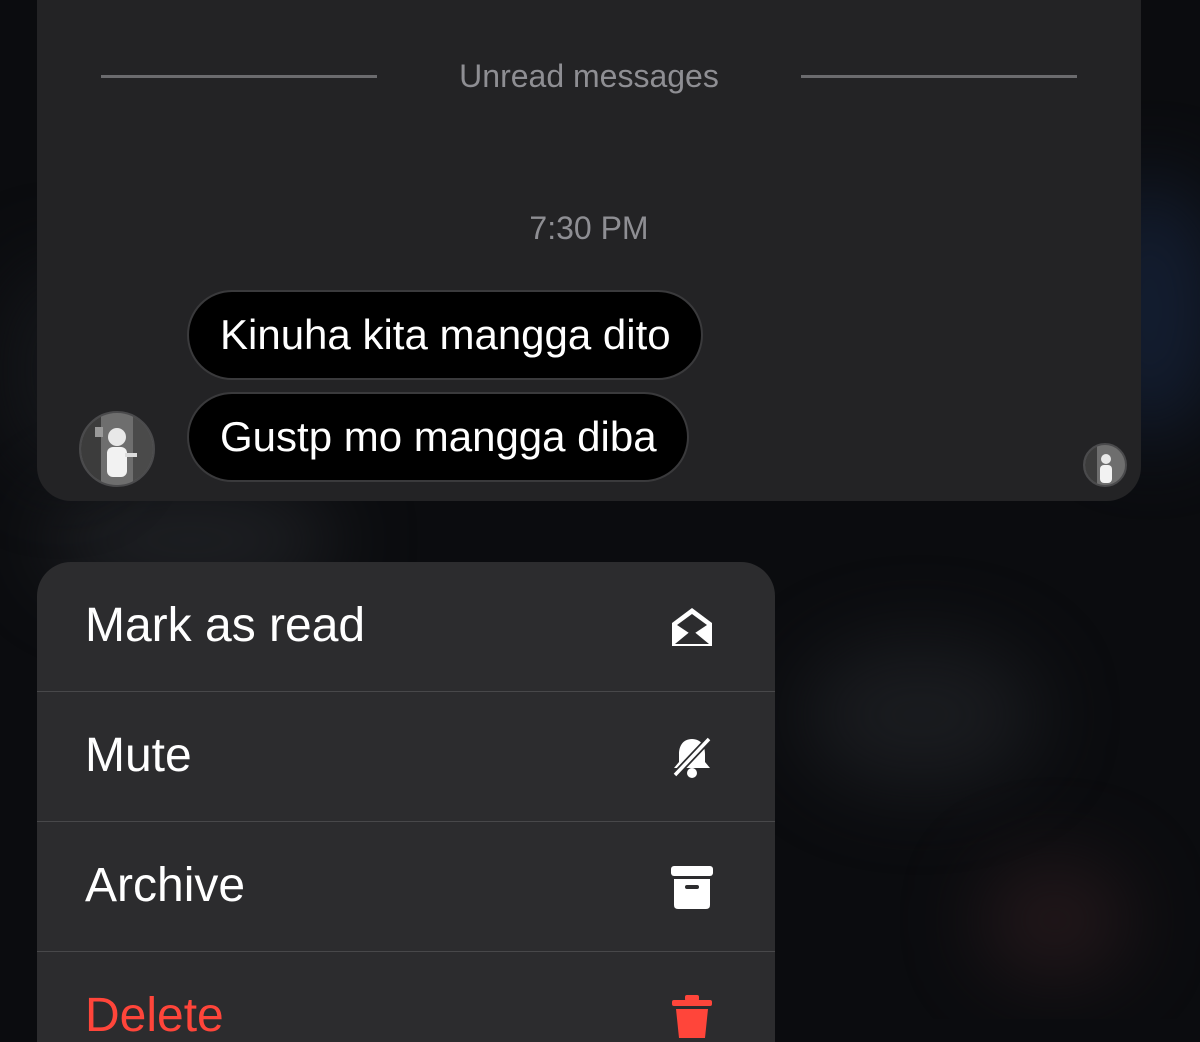  Describe the element at coordinates (225, 625) in the screenshot. I see `menu-item-label: Mark as read` at that location.